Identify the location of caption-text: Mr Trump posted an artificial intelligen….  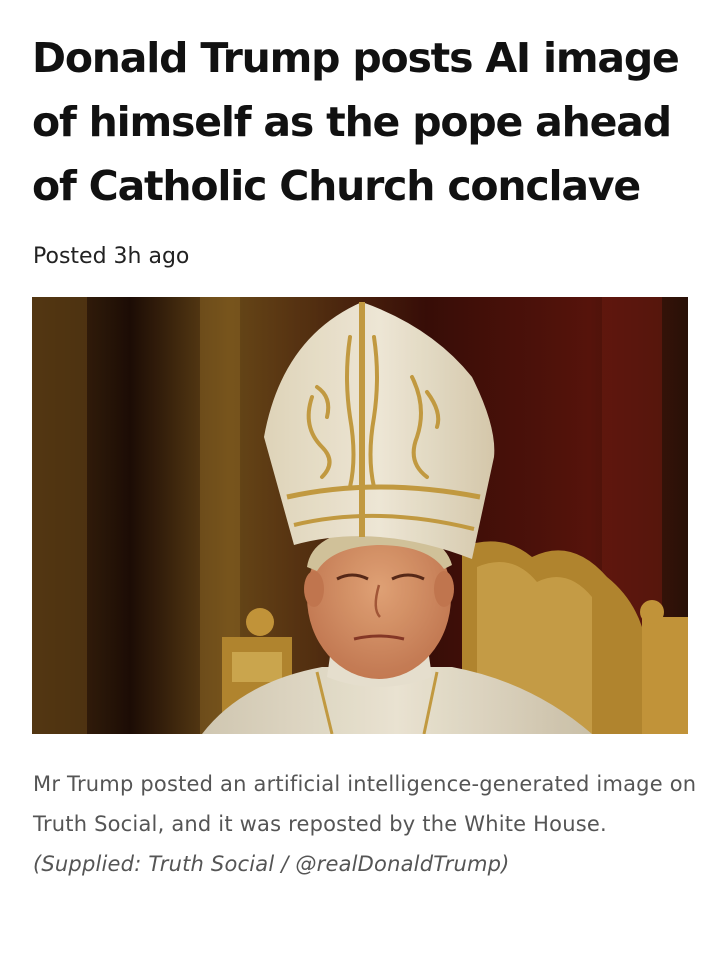
(365, 804).